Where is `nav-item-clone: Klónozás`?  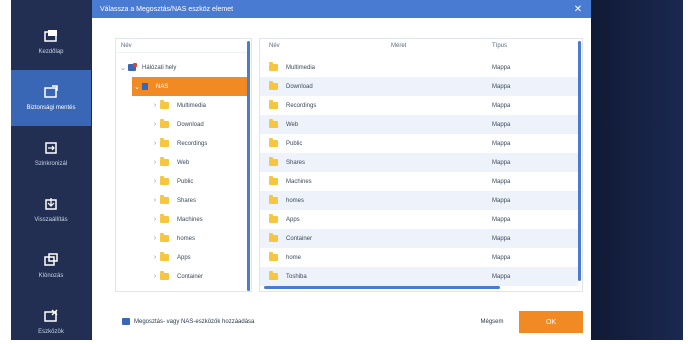 nav-item-clone: Klónozás is located at coordinates (51, 266).